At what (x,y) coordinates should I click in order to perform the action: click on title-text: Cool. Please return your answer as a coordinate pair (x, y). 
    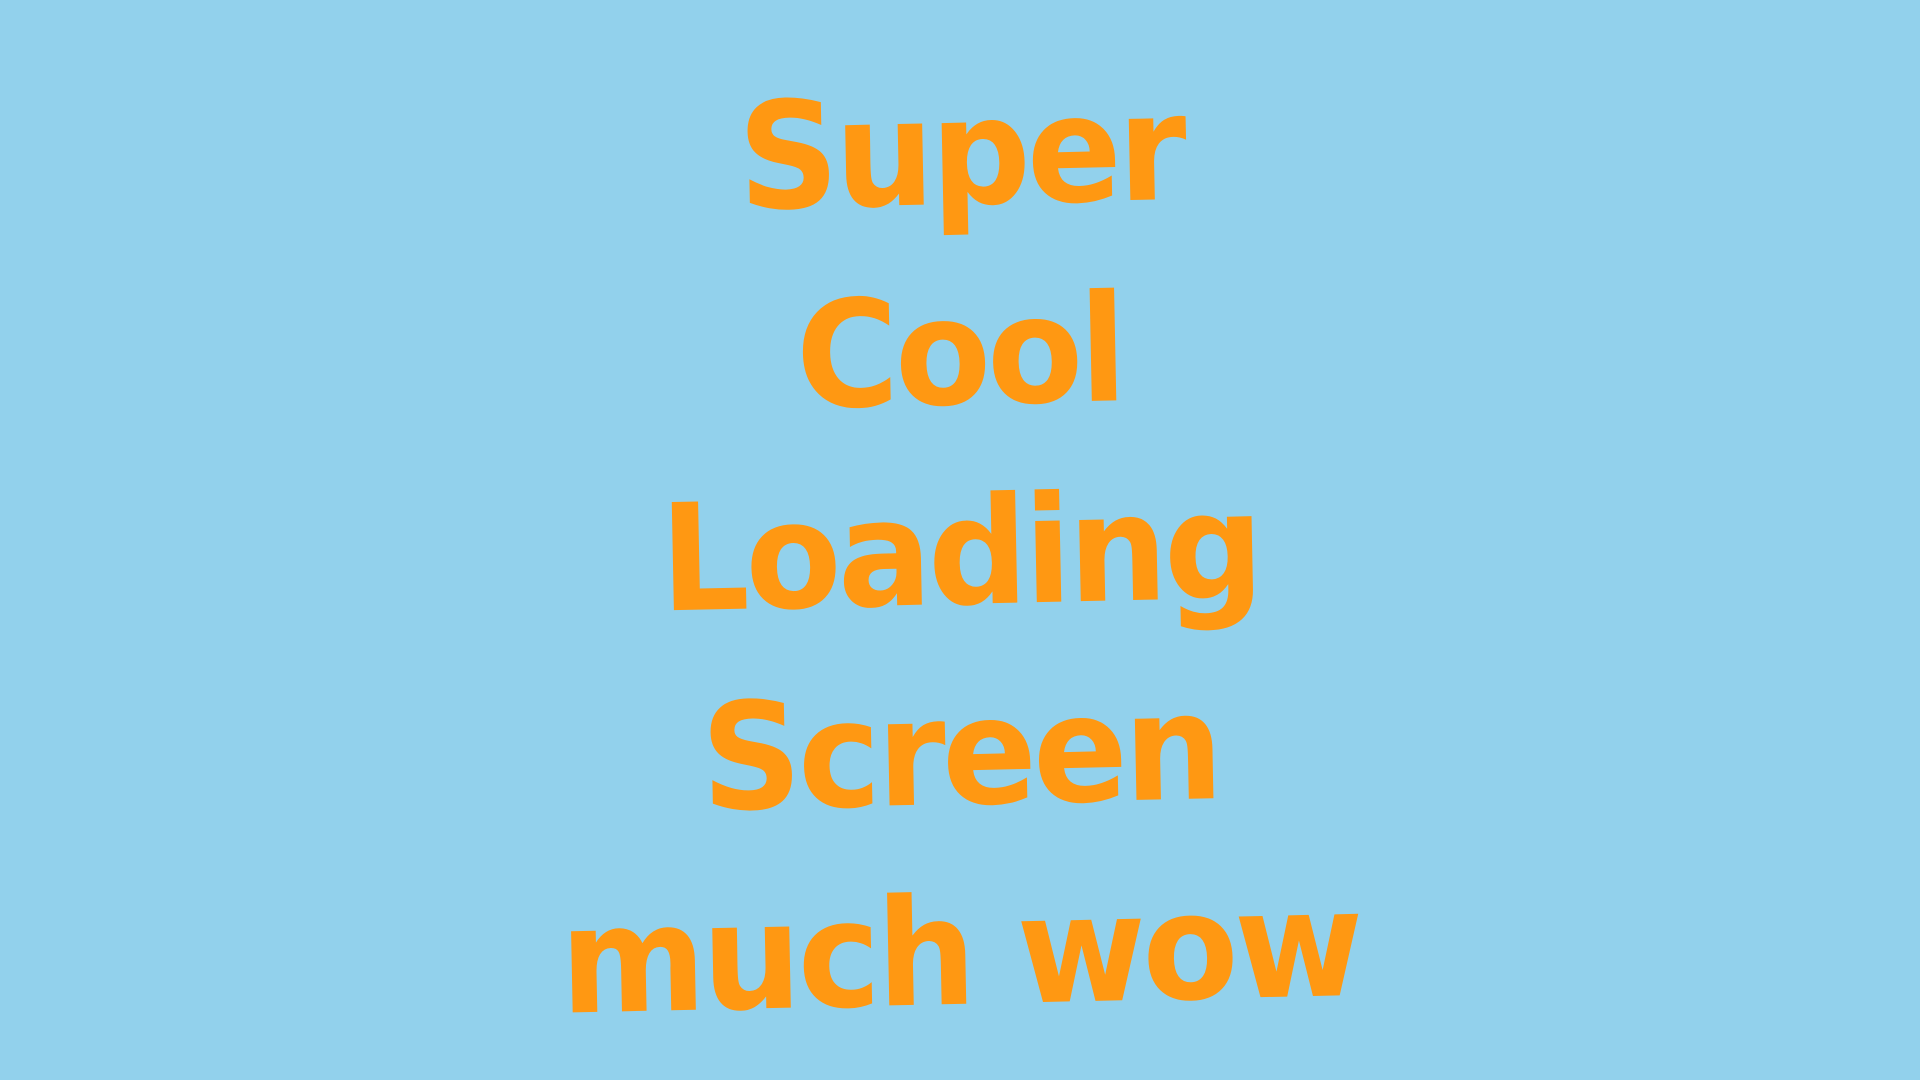
    Looking at the image, I should click on (960, 353).